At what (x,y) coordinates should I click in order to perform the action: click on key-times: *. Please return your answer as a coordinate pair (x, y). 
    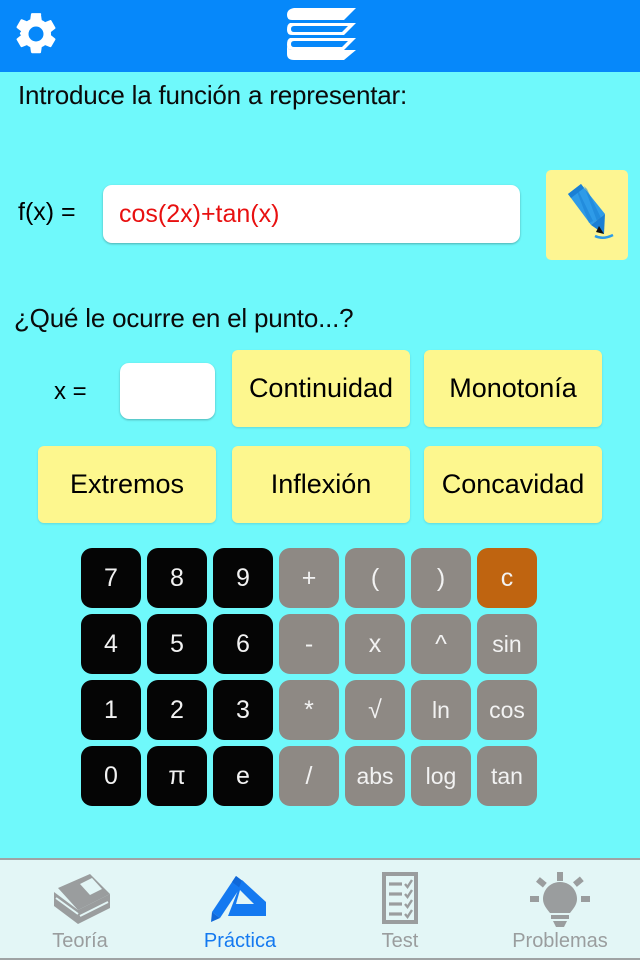
    Looking at the image, I should click on (309, 710).